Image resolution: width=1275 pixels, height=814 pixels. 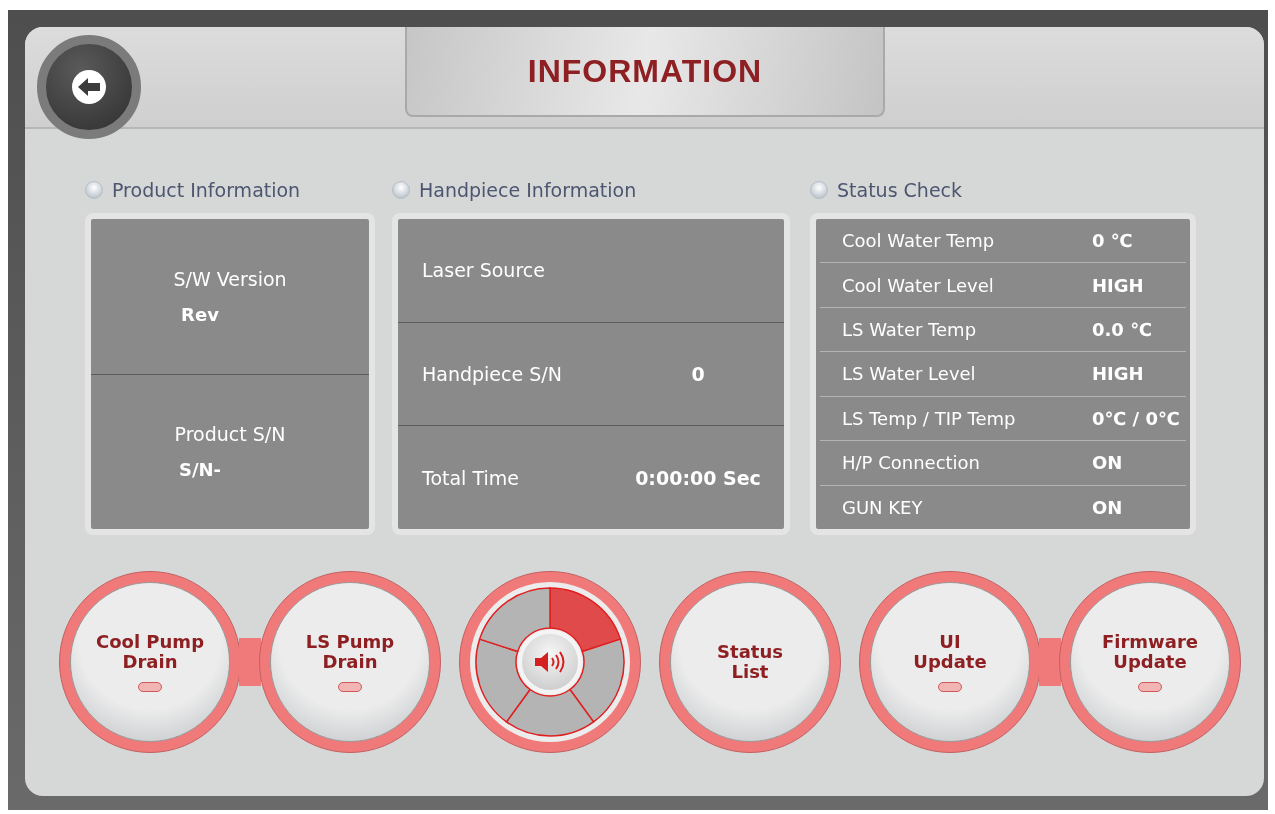 I want to click on status-value: 0 ℃, so click(x=1113, y=241).